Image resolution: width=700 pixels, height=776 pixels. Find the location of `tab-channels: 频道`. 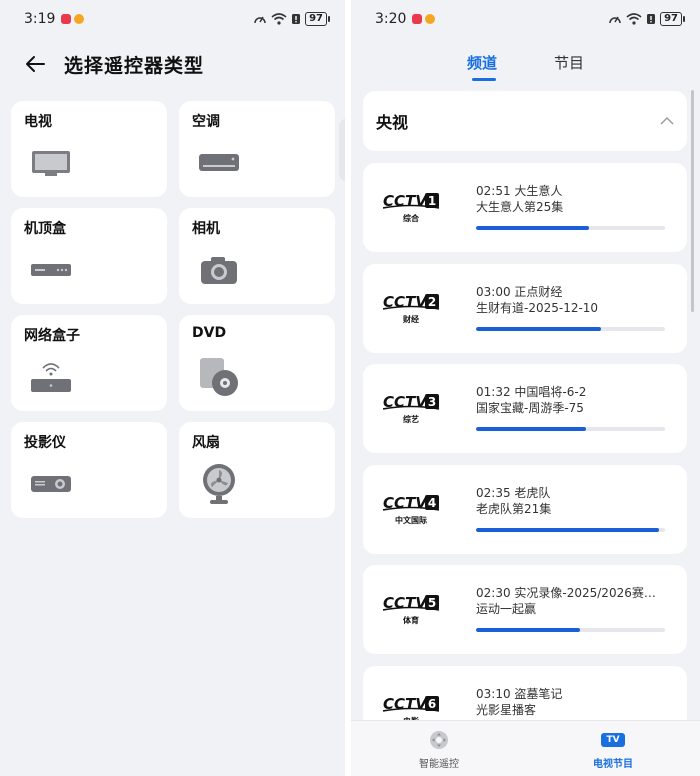

tab-channels: 频道 is located at coordinates (482, 62).